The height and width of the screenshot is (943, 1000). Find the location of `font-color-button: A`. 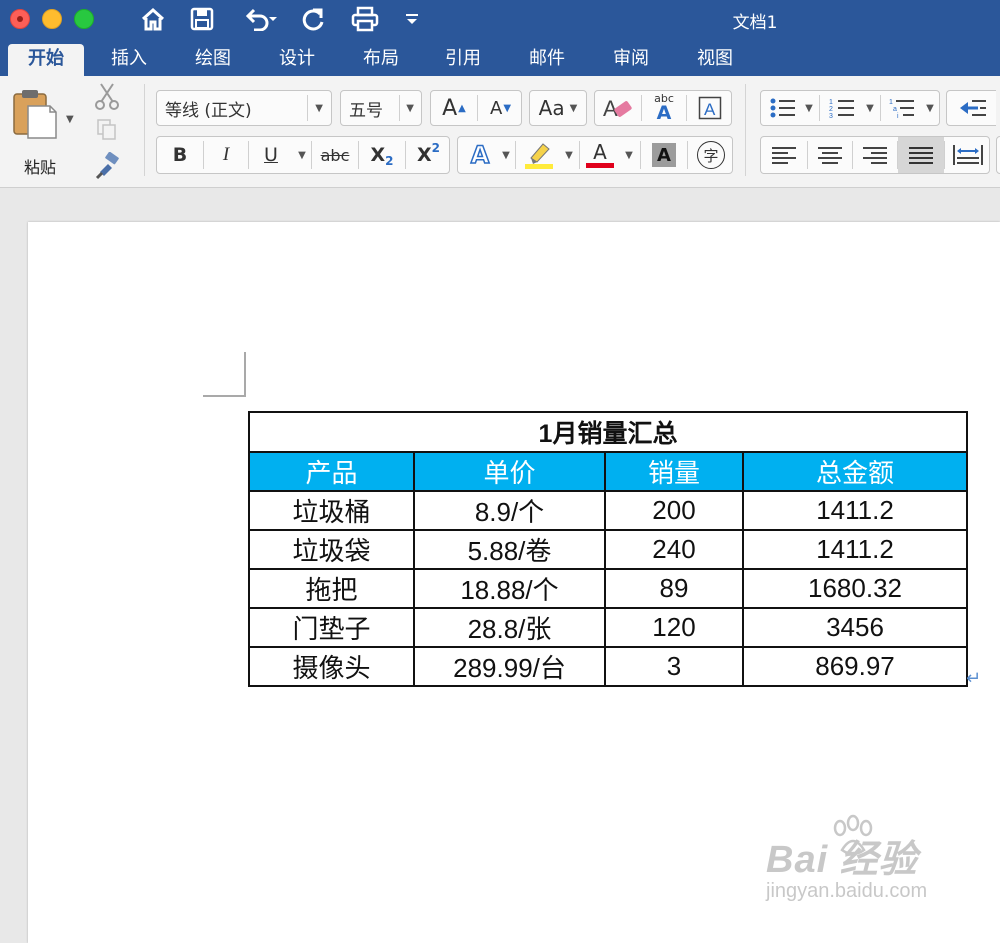

font-color-button: A is located at coordinates (600, 155).